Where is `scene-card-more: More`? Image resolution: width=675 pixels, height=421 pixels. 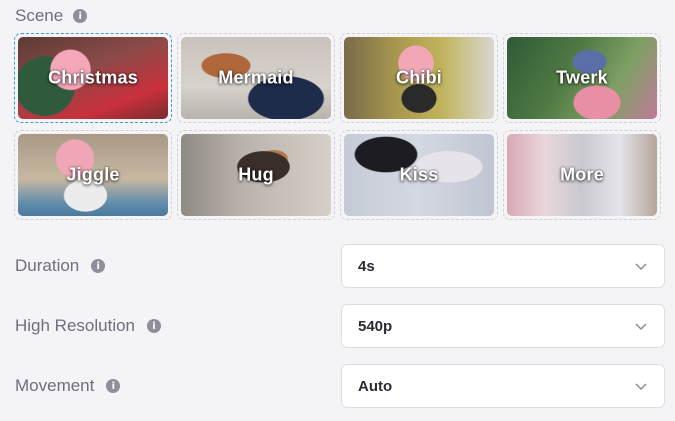
scene-card-more: More is located at coordinates (582, 175).